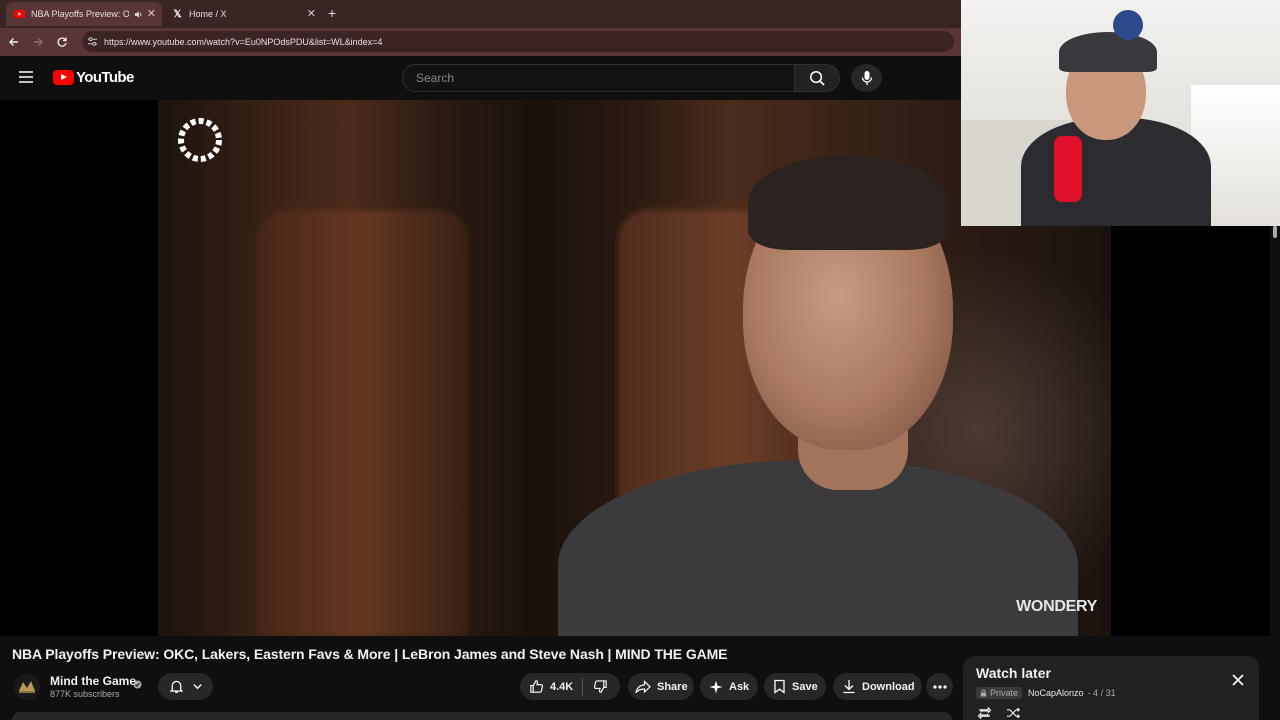 This screenshot has width=1280, height=720. I want to click on divider, so click(583, 686).